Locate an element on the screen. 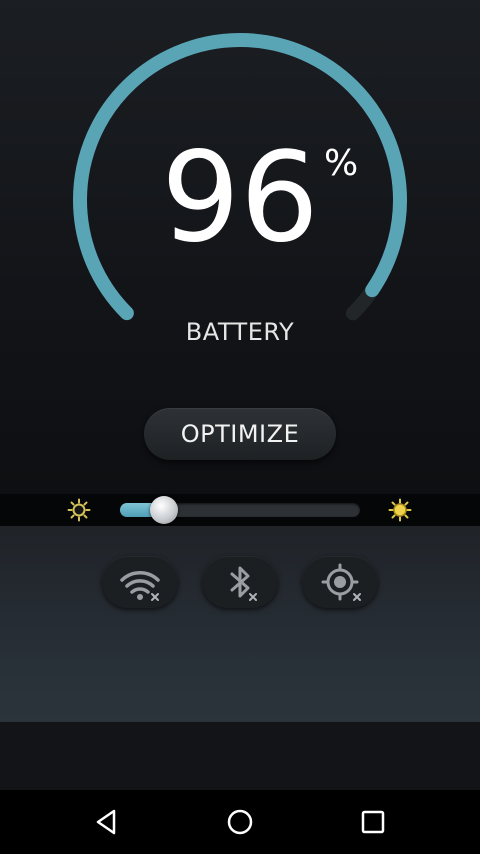 This screenshot has width=480, height=854. battery-percent-value: 96 is located at coordinates (240, 198).